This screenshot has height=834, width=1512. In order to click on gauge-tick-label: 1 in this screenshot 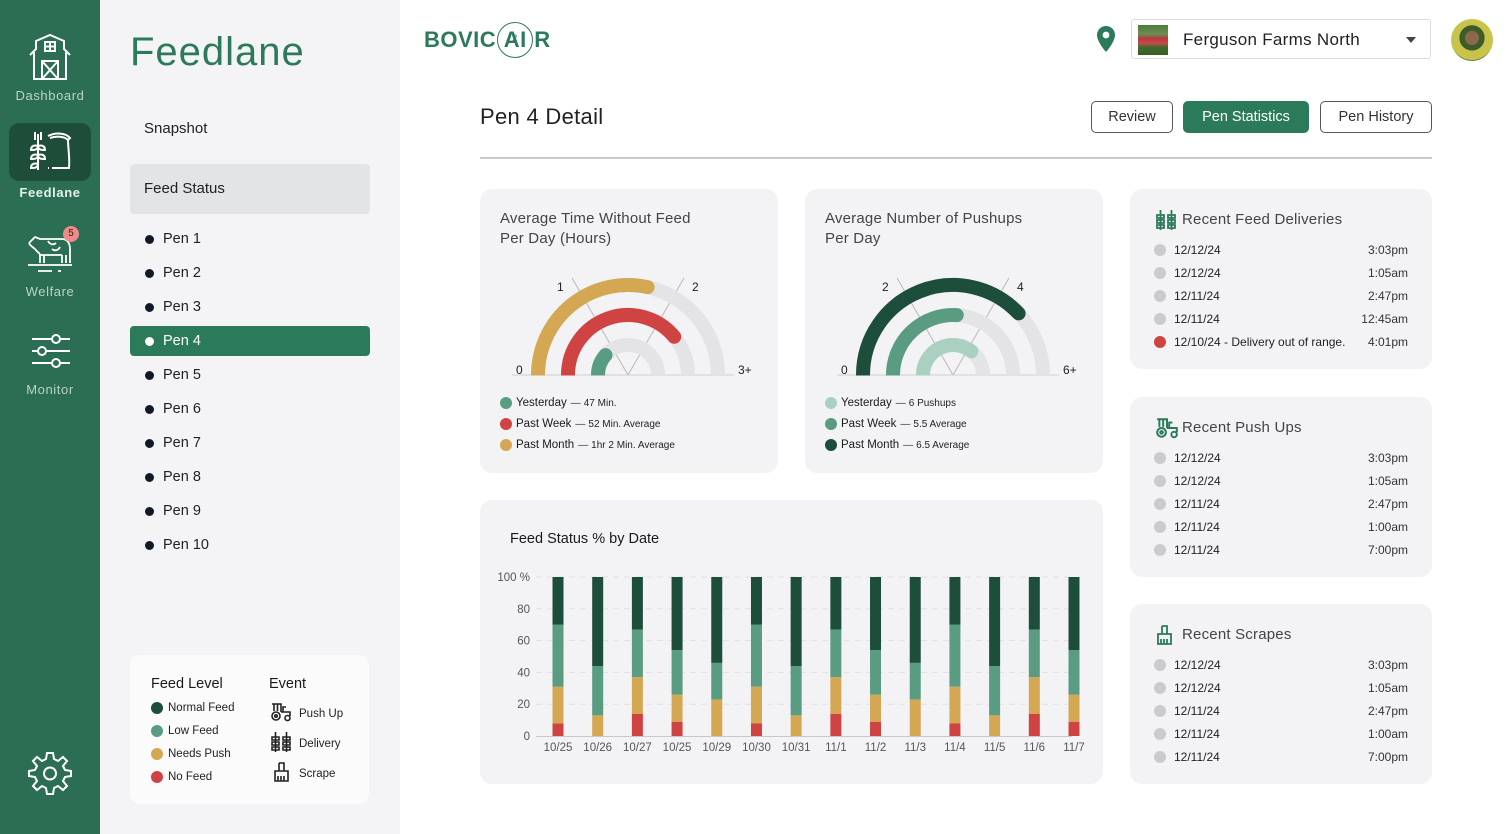, I will do `click(560, 287)`.